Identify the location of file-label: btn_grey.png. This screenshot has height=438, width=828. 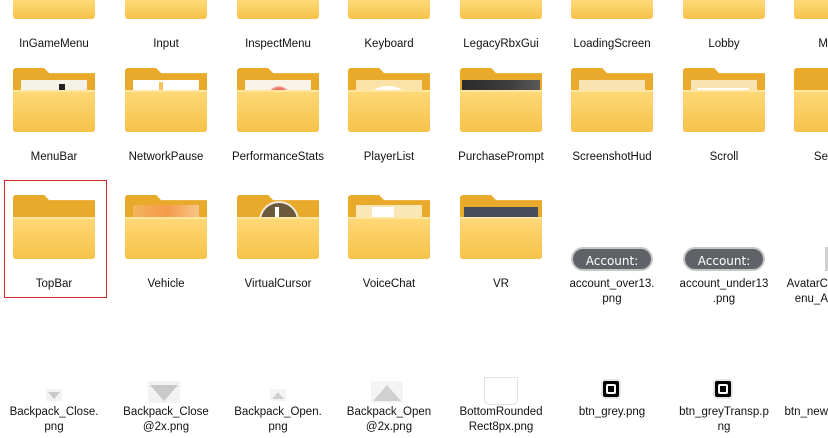
(612, 412).